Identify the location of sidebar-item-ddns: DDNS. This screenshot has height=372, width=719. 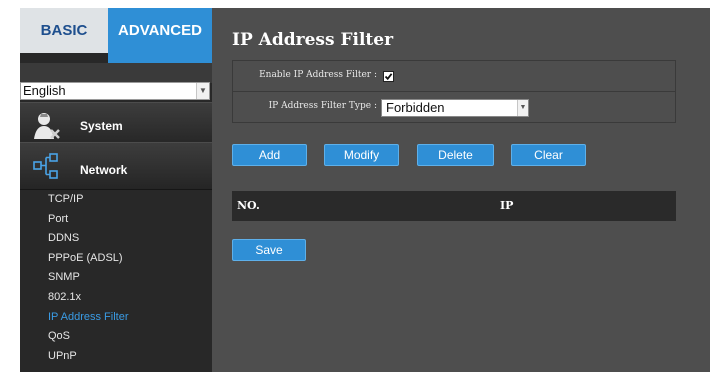
(116, 239).